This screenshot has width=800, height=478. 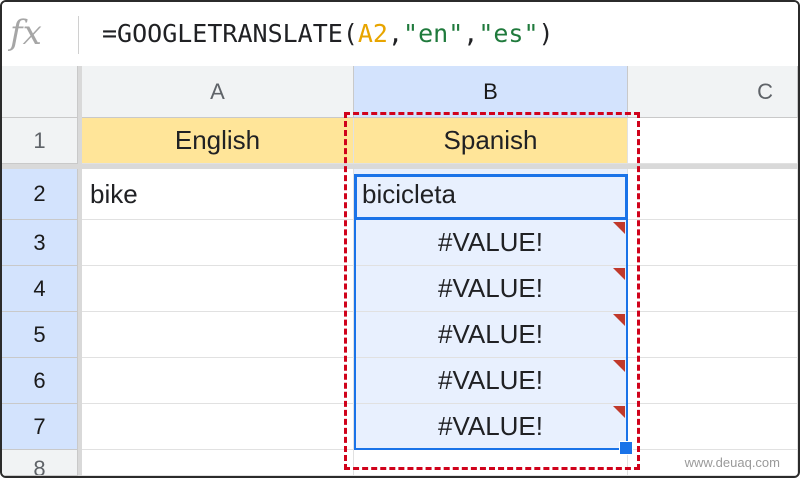 What do you see at coordinates (230, 33) in the screenshot?
I see `formula-function: =GOOGLETRANSLATE(` at bounding box center [230, 33].